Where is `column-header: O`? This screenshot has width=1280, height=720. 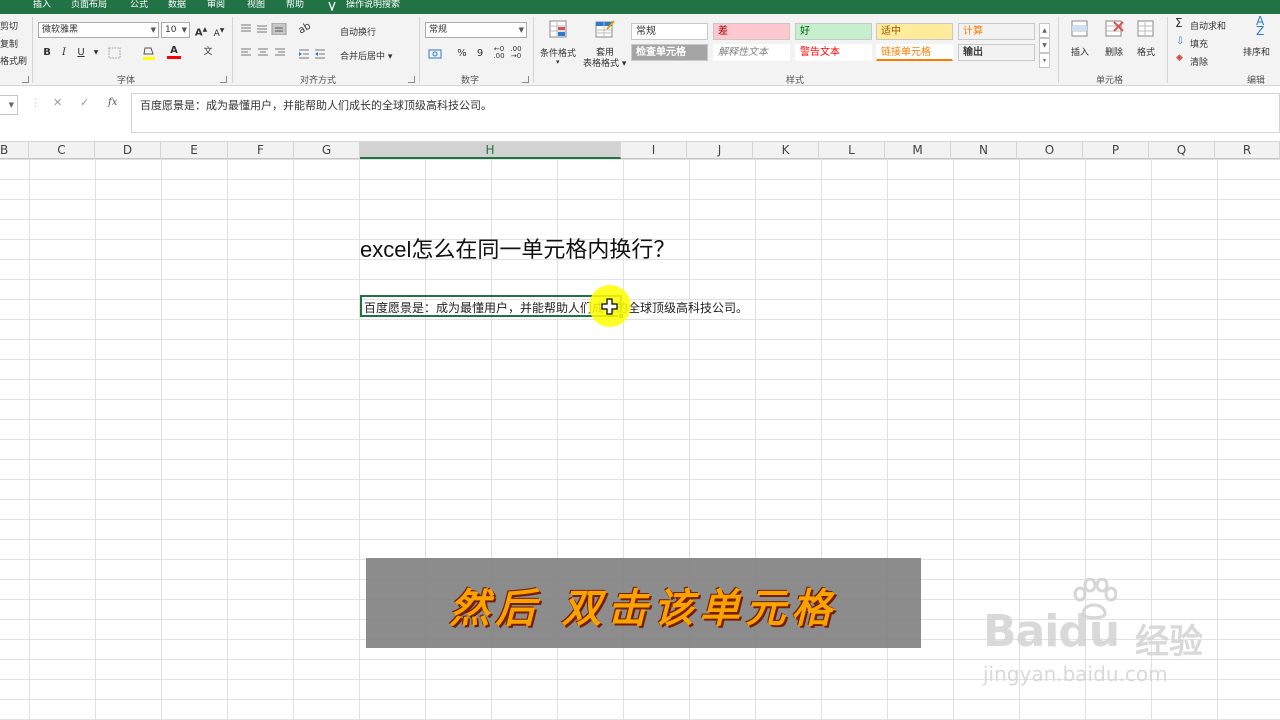 column-header: O is located at coordinates (1050, 150).